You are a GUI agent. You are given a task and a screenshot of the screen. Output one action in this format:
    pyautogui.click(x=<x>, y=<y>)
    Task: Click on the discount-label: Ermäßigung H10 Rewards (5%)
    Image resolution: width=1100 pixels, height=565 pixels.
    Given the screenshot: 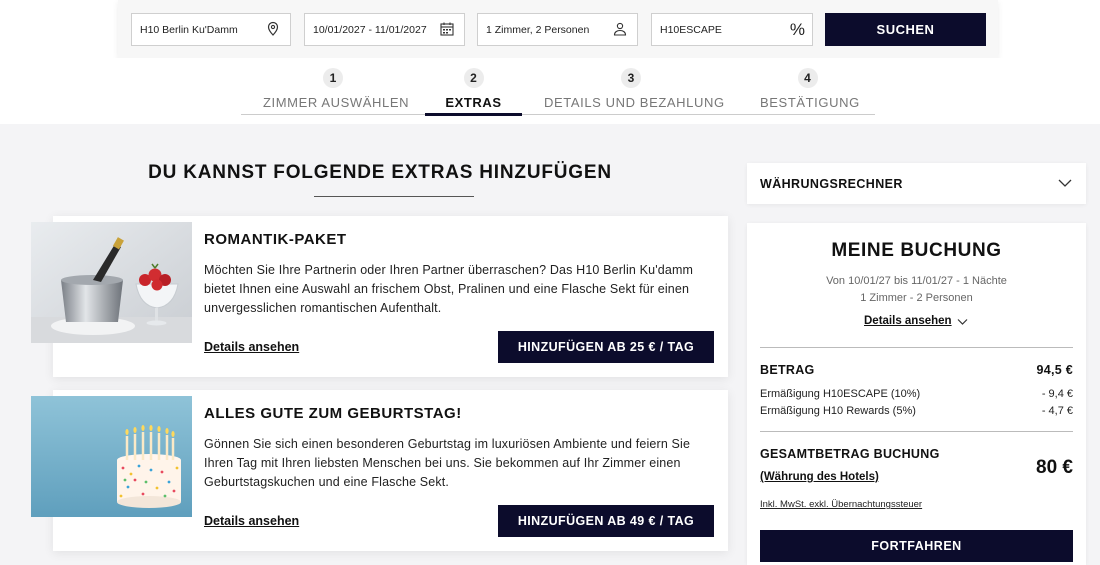 What is the action you would take?
    pyautogui.click(x=838, y=411)
    